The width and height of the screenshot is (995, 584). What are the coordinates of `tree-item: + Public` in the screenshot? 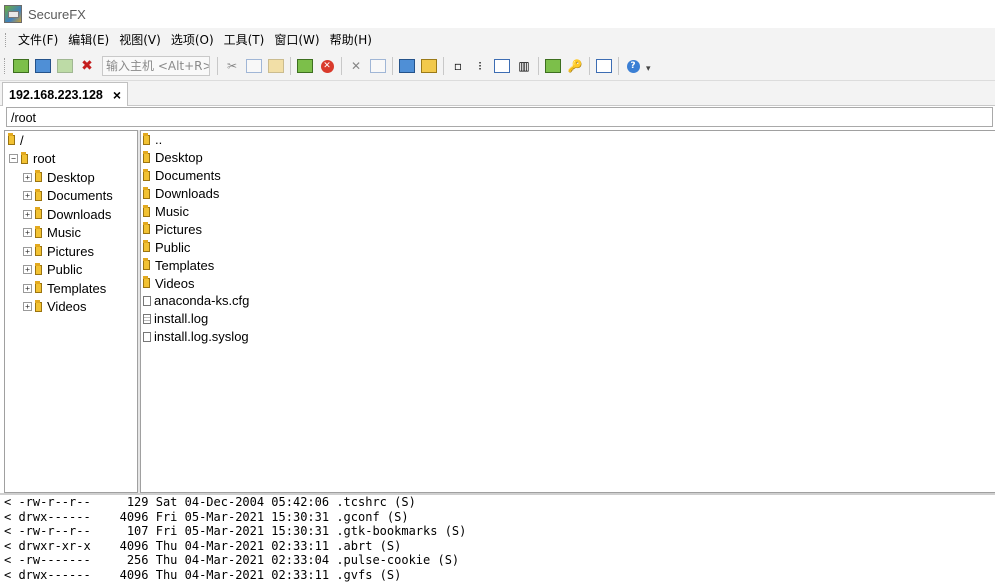 It's located at (71, 270).